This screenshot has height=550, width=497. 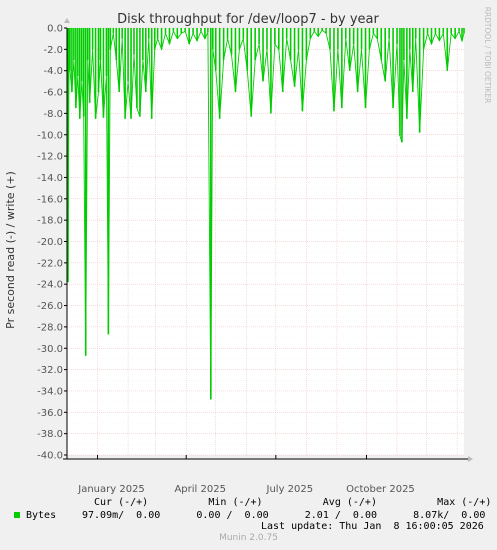 What do you see at coordinates (372, 526) in the screenshot?
I see `last-update: Last update: Thu Jan 8 16:00:05 2026` at bounding box center [372, 526].